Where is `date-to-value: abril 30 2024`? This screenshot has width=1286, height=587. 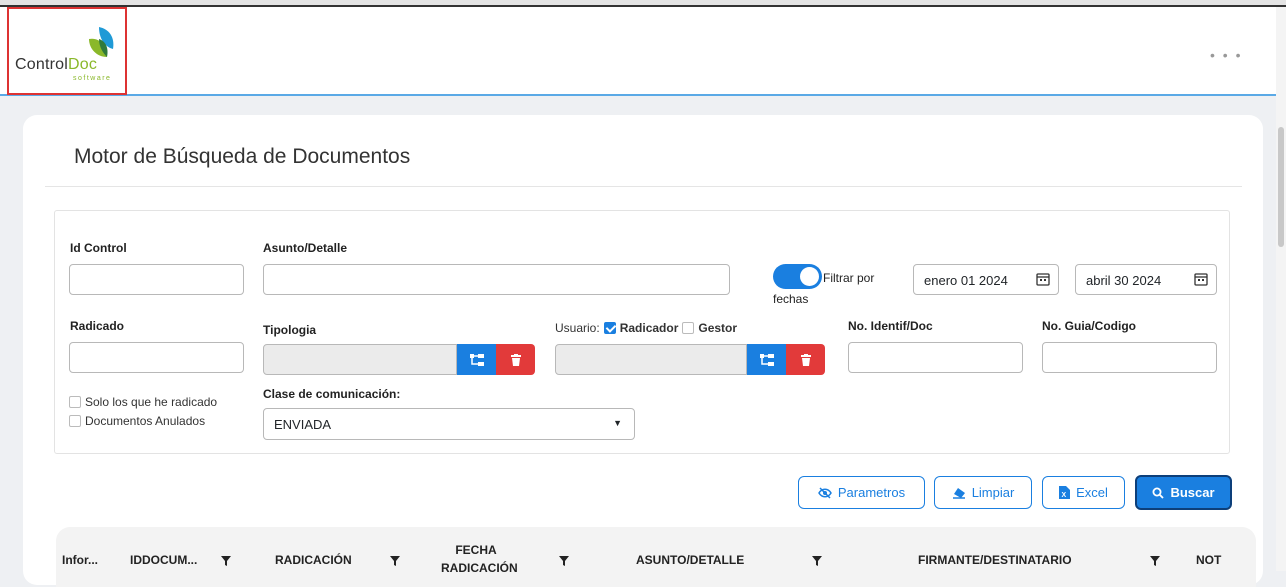
date-to-value: abril 30 2024 is located at coordinates (1124, 280).